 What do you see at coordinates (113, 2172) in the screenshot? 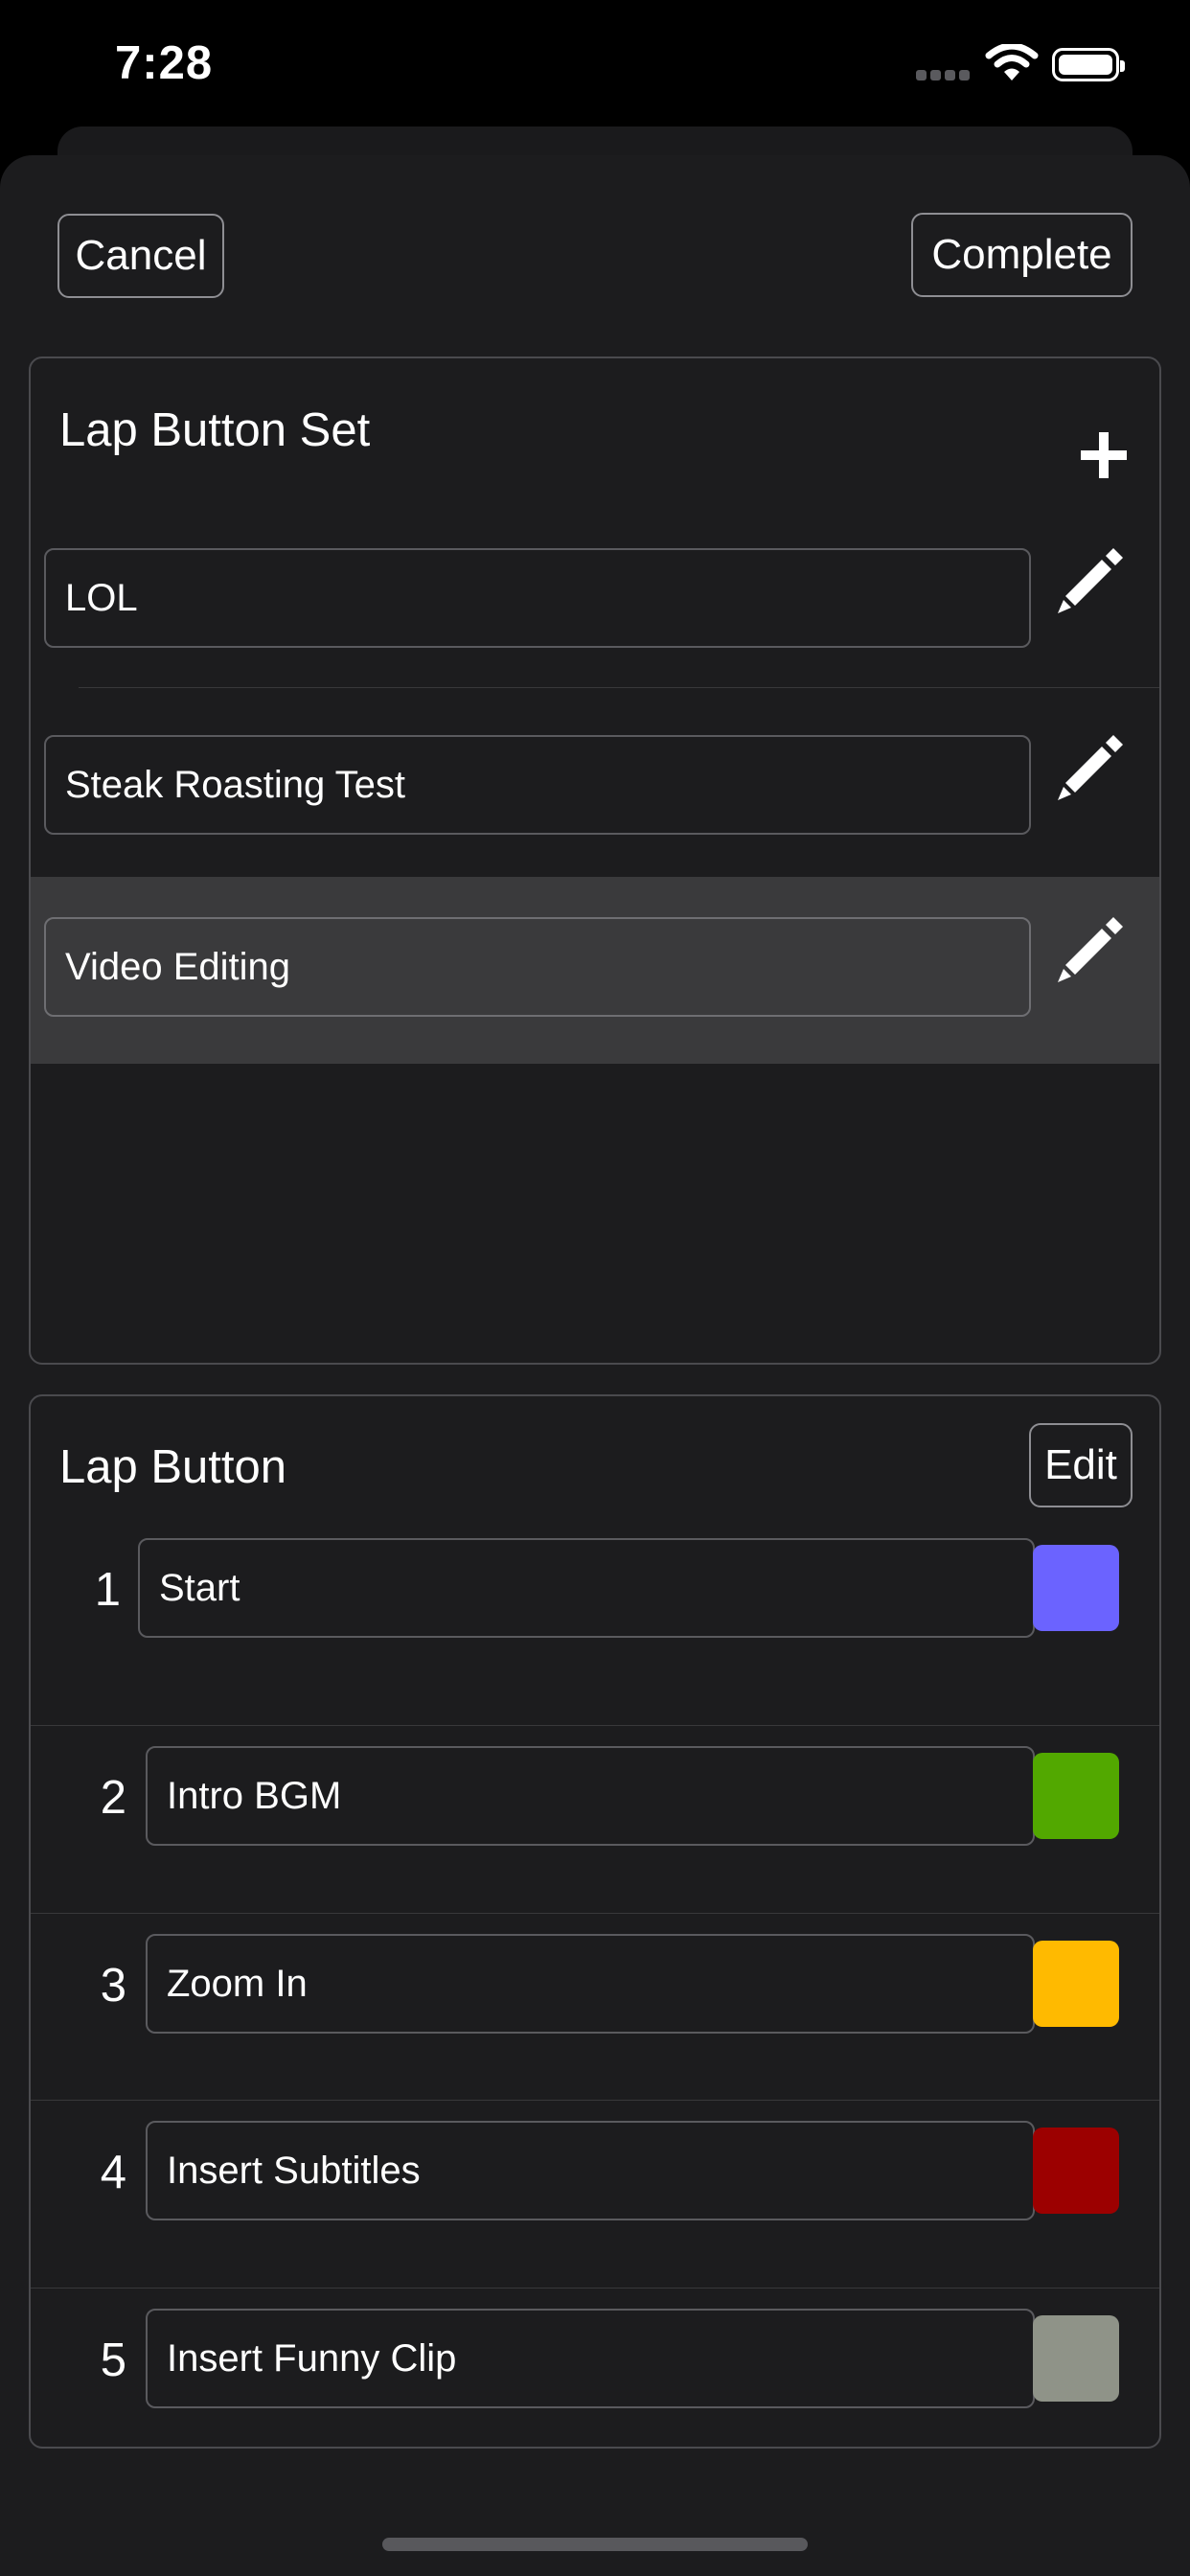
I see `lap-button-index: 4` at bounding box center [113, 2172].